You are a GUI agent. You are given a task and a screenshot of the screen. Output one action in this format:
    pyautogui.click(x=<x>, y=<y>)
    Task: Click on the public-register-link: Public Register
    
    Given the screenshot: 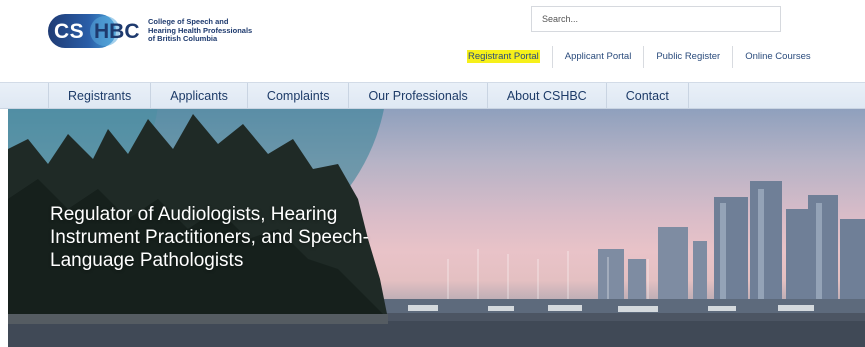 What is the action you would take?
    pyautogui.click(x=687, y=57)
    